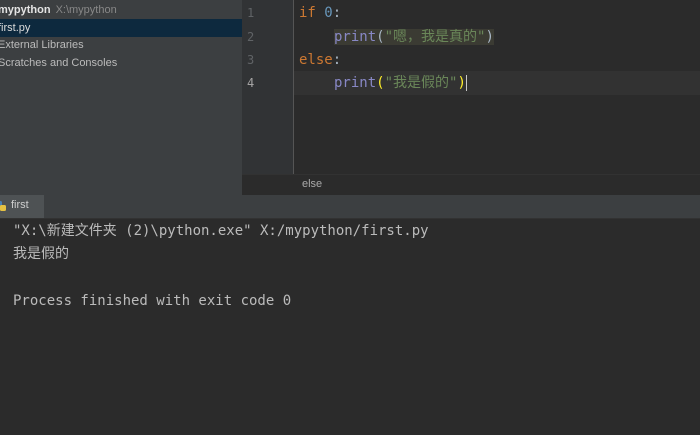 The height and width of the screenshot is (435, 700). I want to click on console-line-exit-status: Process finished with exit code 0, so click(152, 301).